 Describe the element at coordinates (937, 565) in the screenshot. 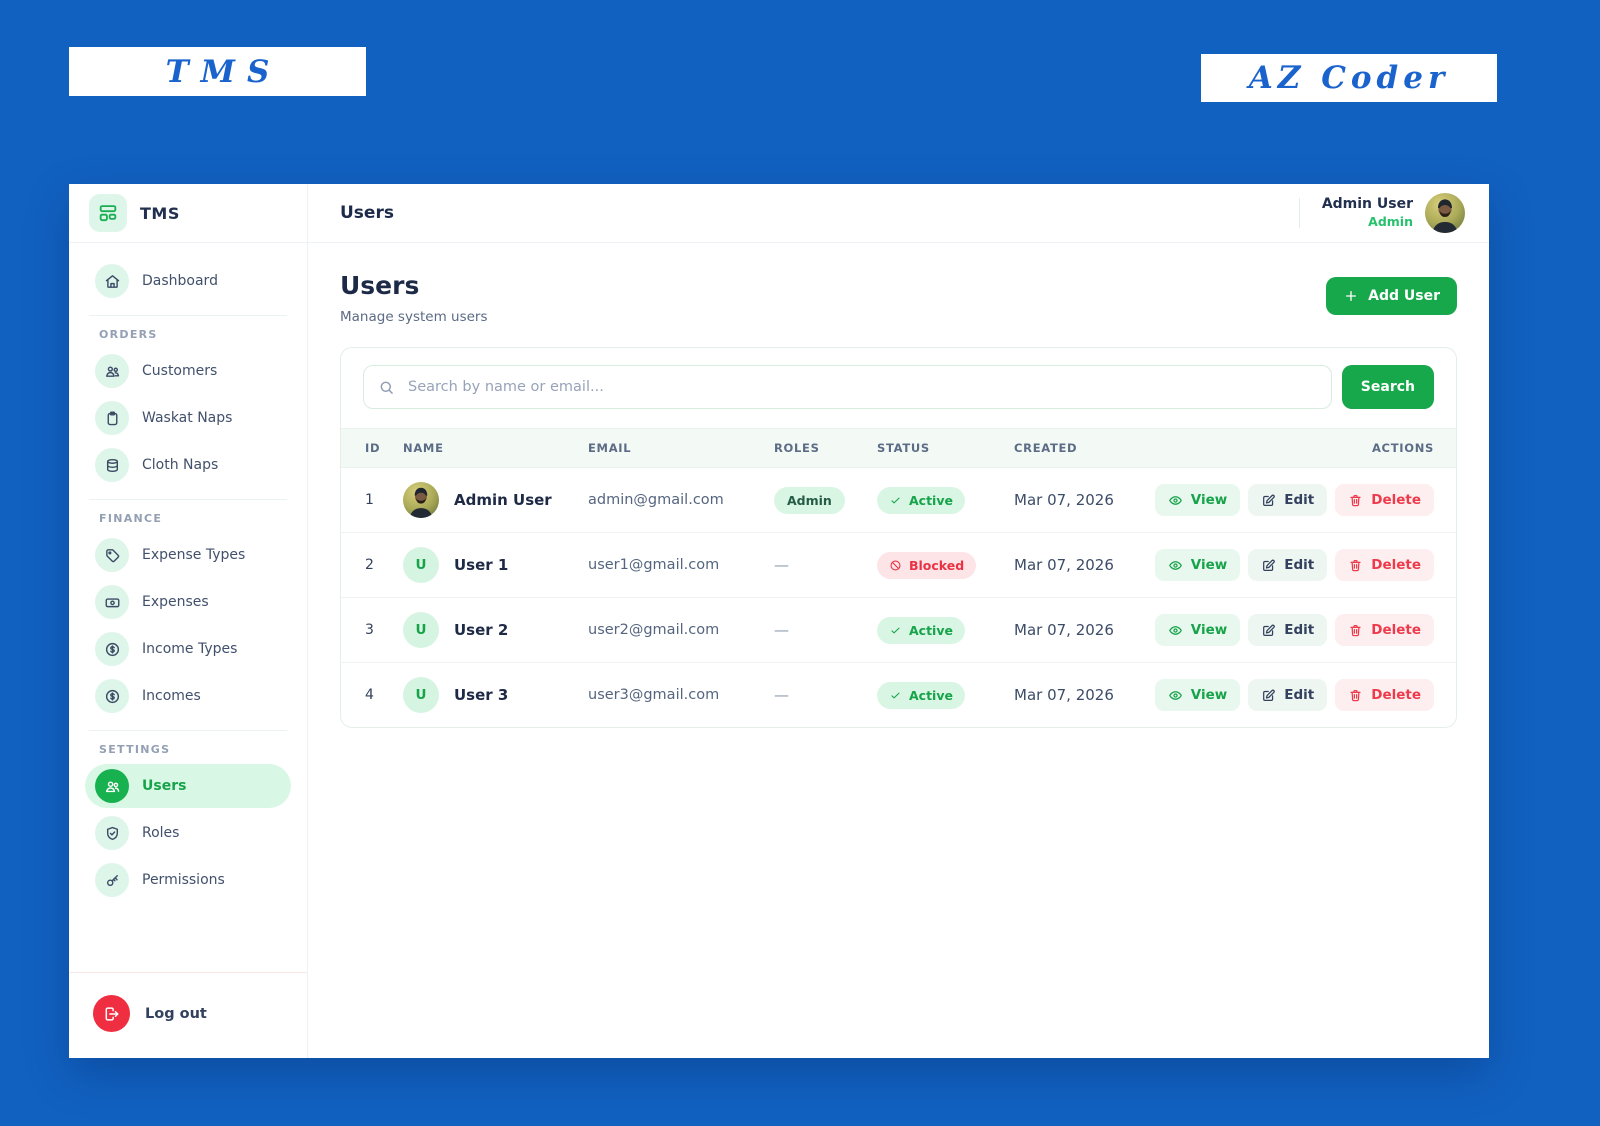

I see `status-label: Blocked` at that location.